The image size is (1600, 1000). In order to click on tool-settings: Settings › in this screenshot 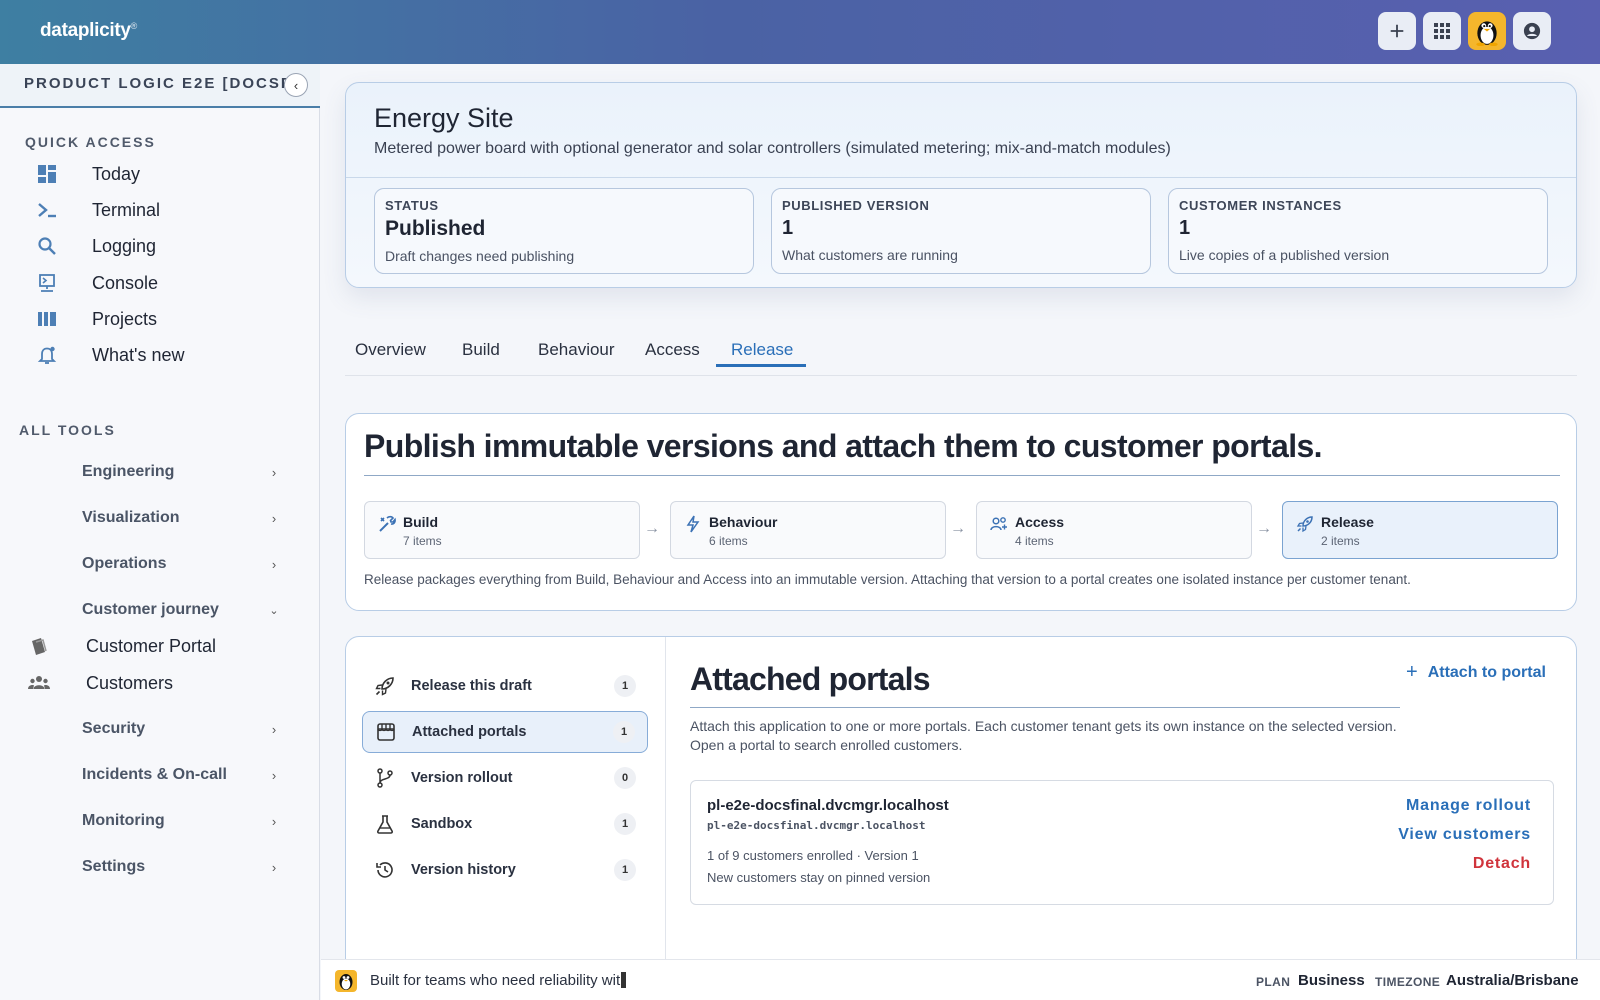, I will do `click(182, 867)`.